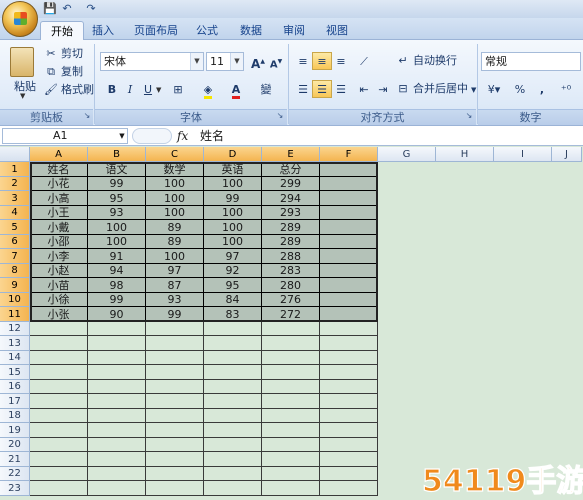 The width and height of the screenshot is (583, 500). Describe the element at coordinates (175, 285) in the screenshot. I see `table-cell: 87` at that location.